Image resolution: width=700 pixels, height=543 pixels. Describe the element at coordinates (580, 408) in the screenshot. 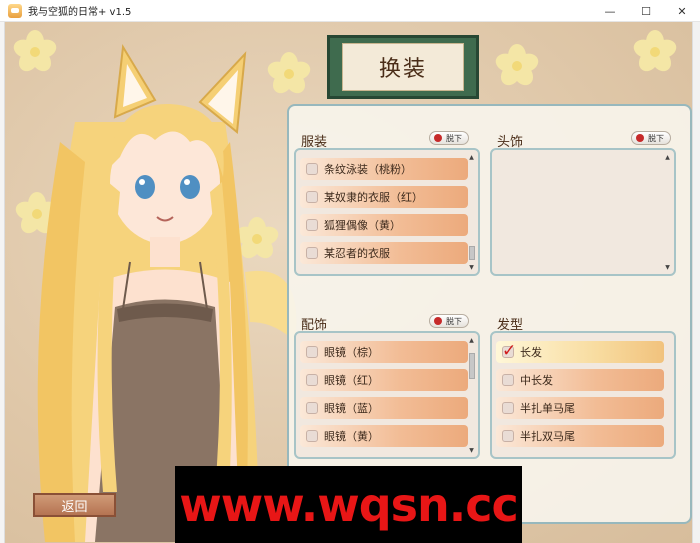

I see `hairstyle-item: 半扎单马尾` at that location.